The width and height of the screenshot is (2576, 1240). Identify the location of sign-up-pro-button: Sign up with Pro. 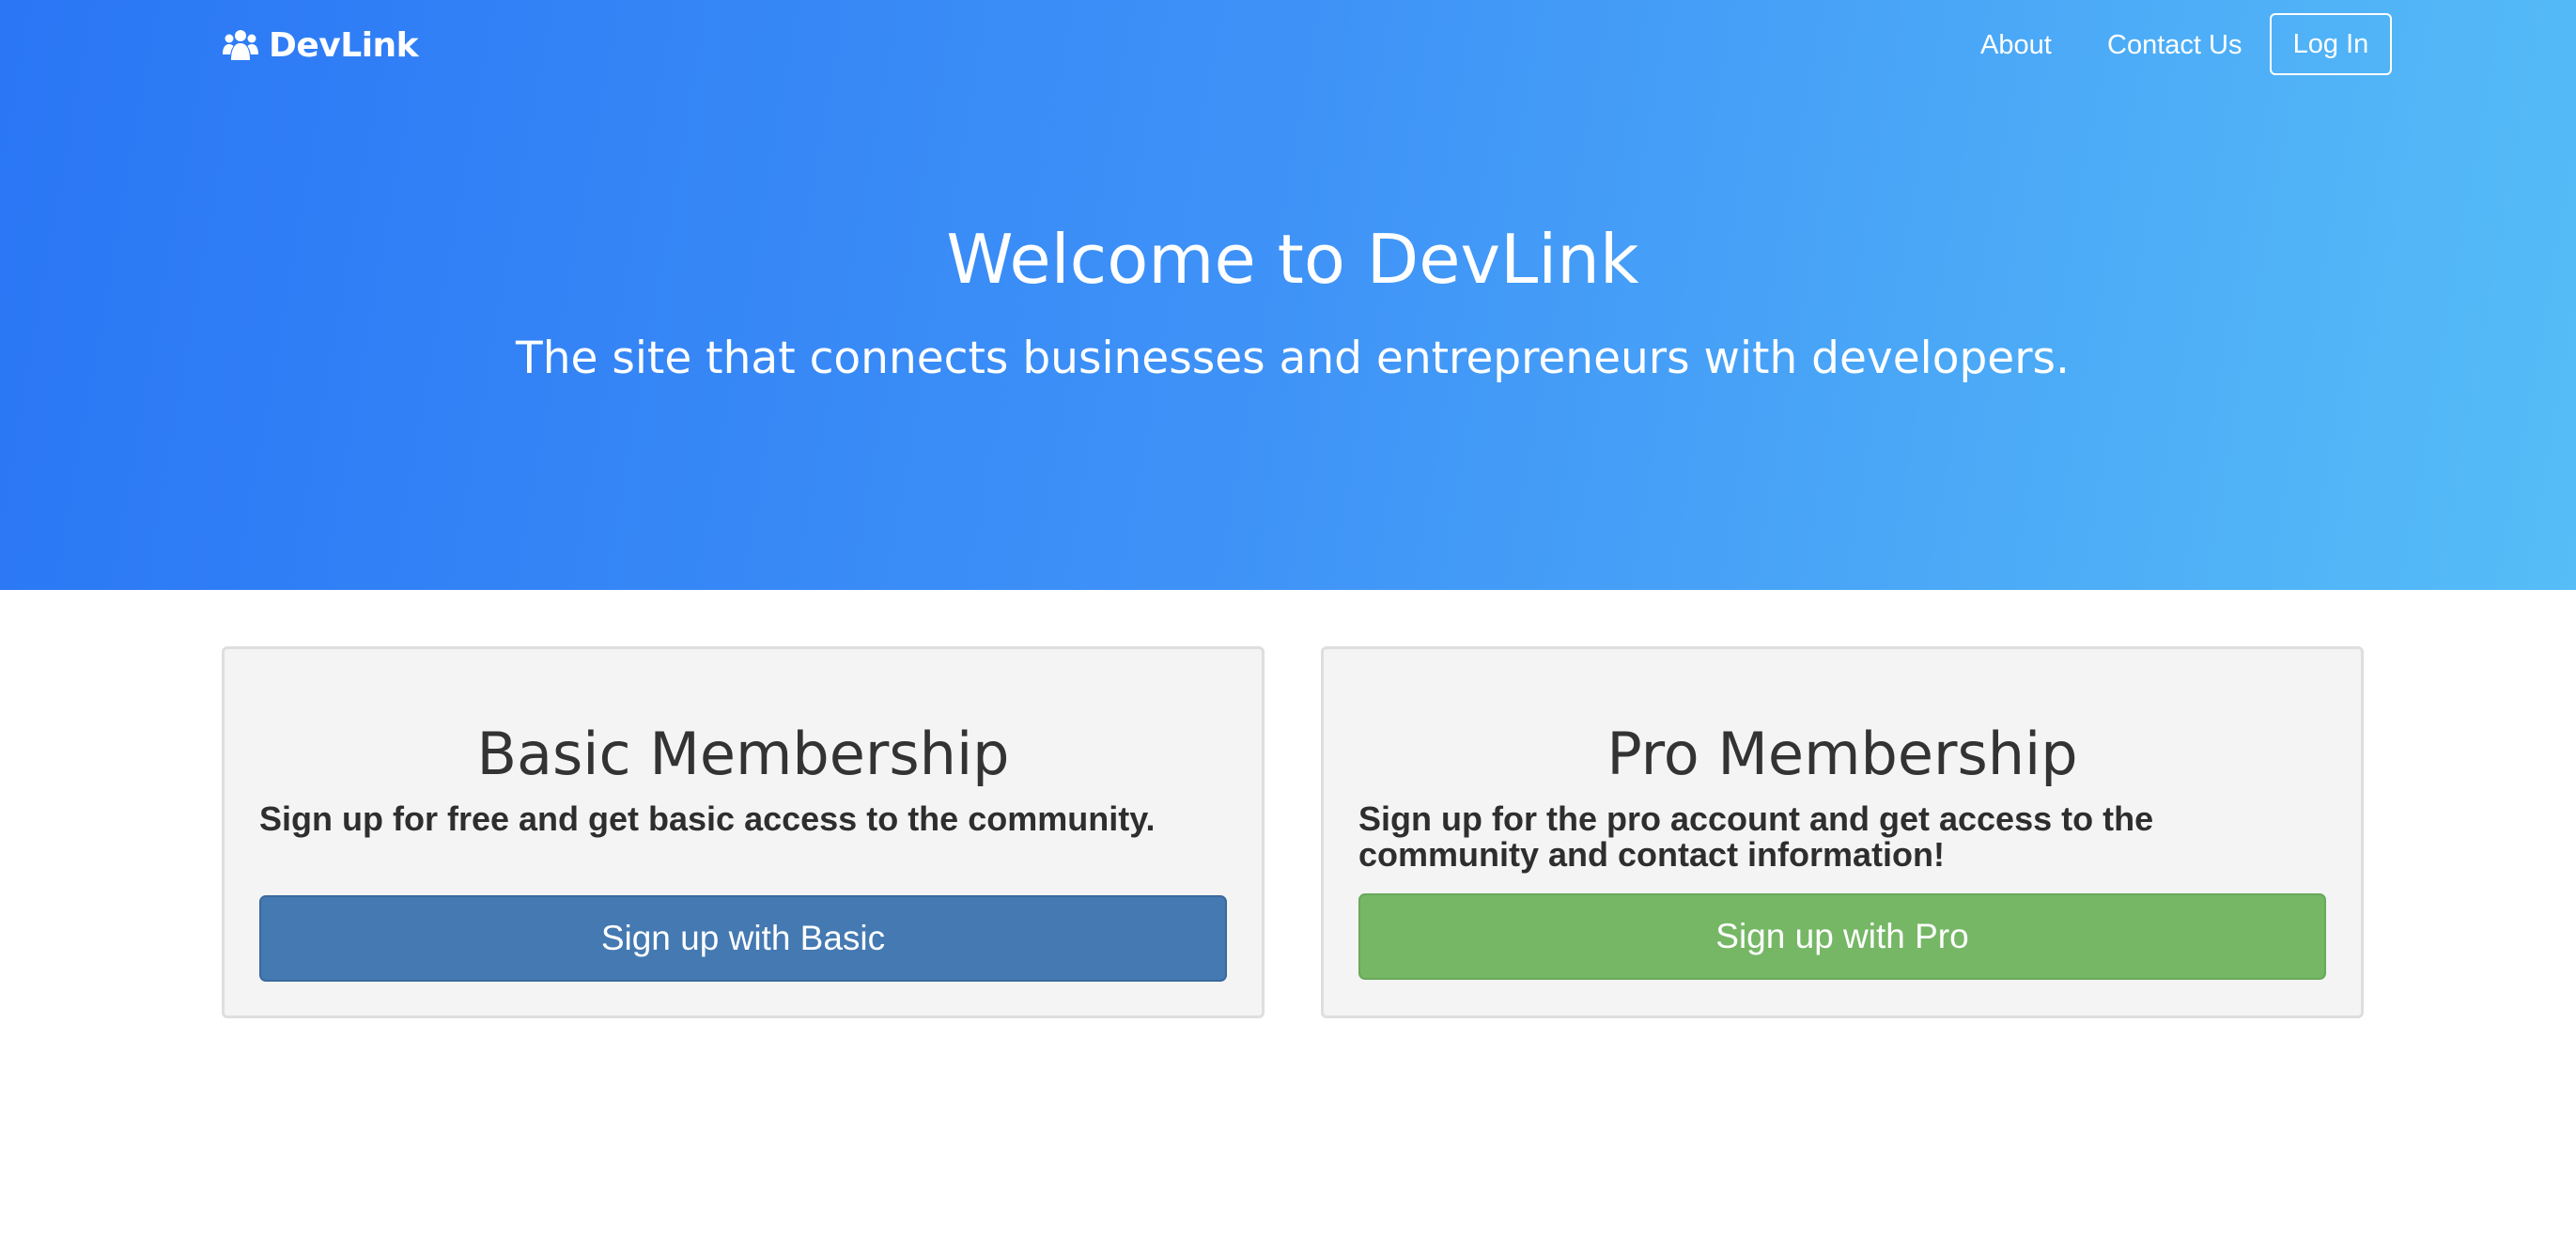
(1842, 936).